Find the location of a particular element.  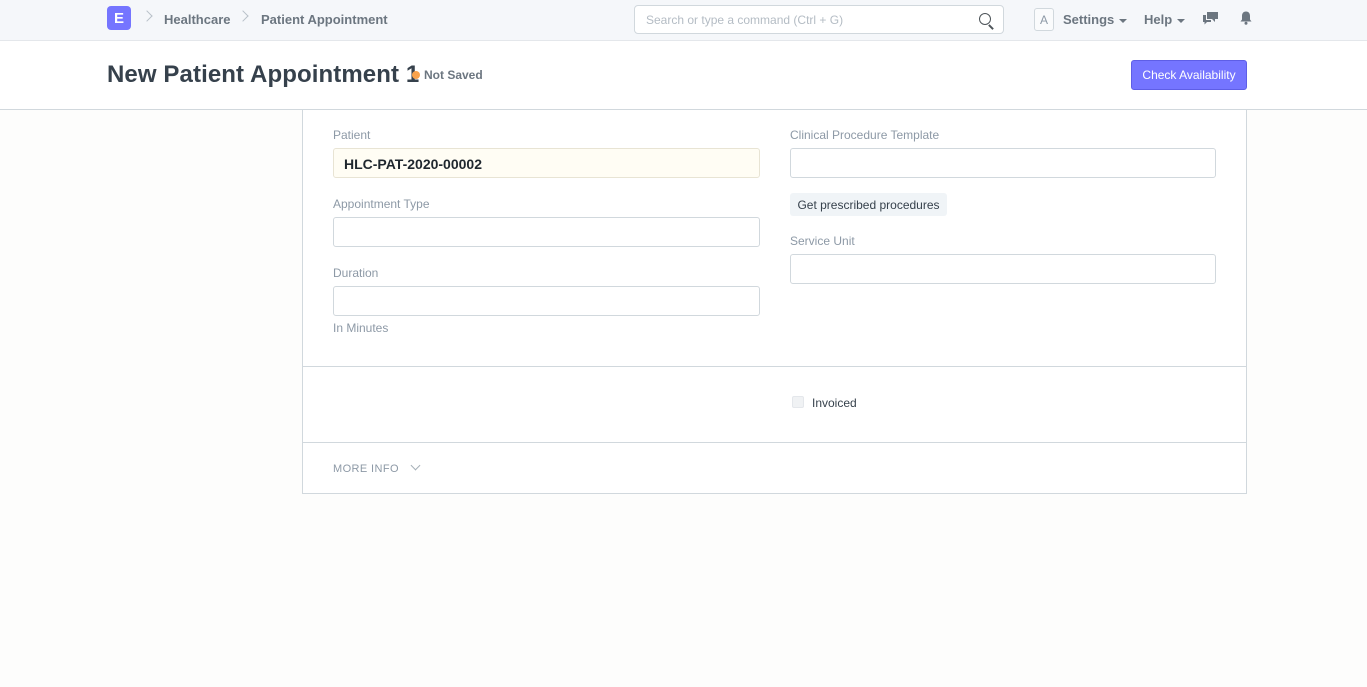

chevron-down-icon is located at coordinates (415, 465).